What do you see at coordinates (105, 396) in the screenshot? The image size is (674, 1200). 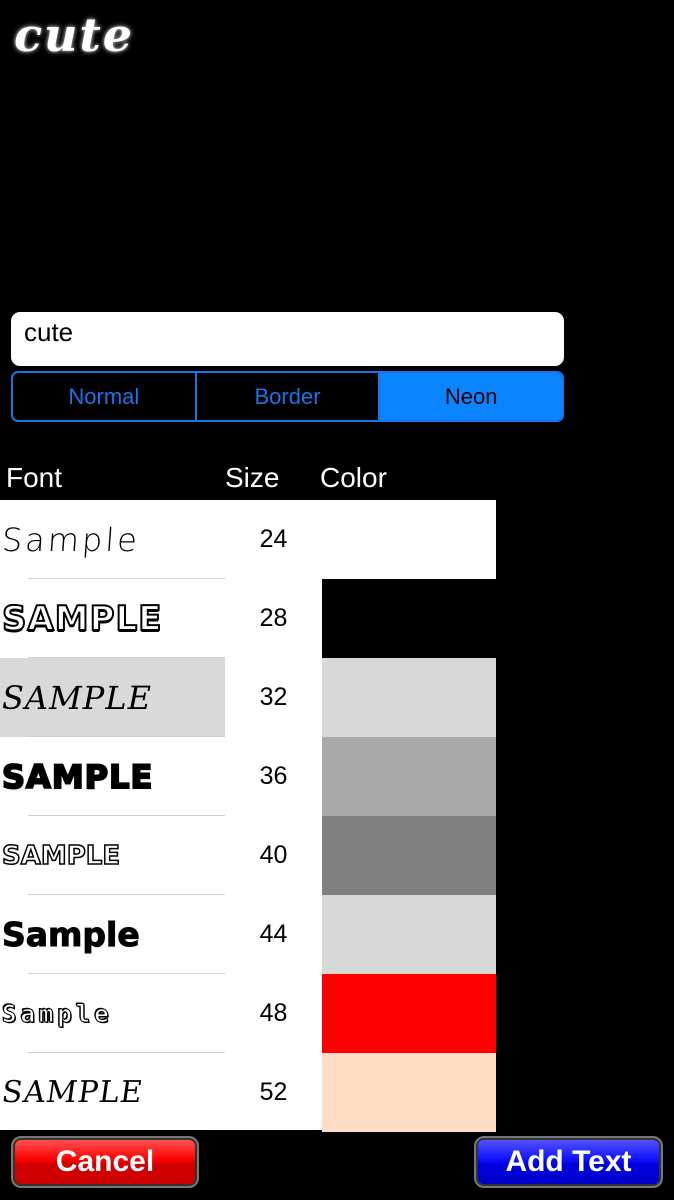 I see `segment-normal: Normal` at bounding box center [105, 396].